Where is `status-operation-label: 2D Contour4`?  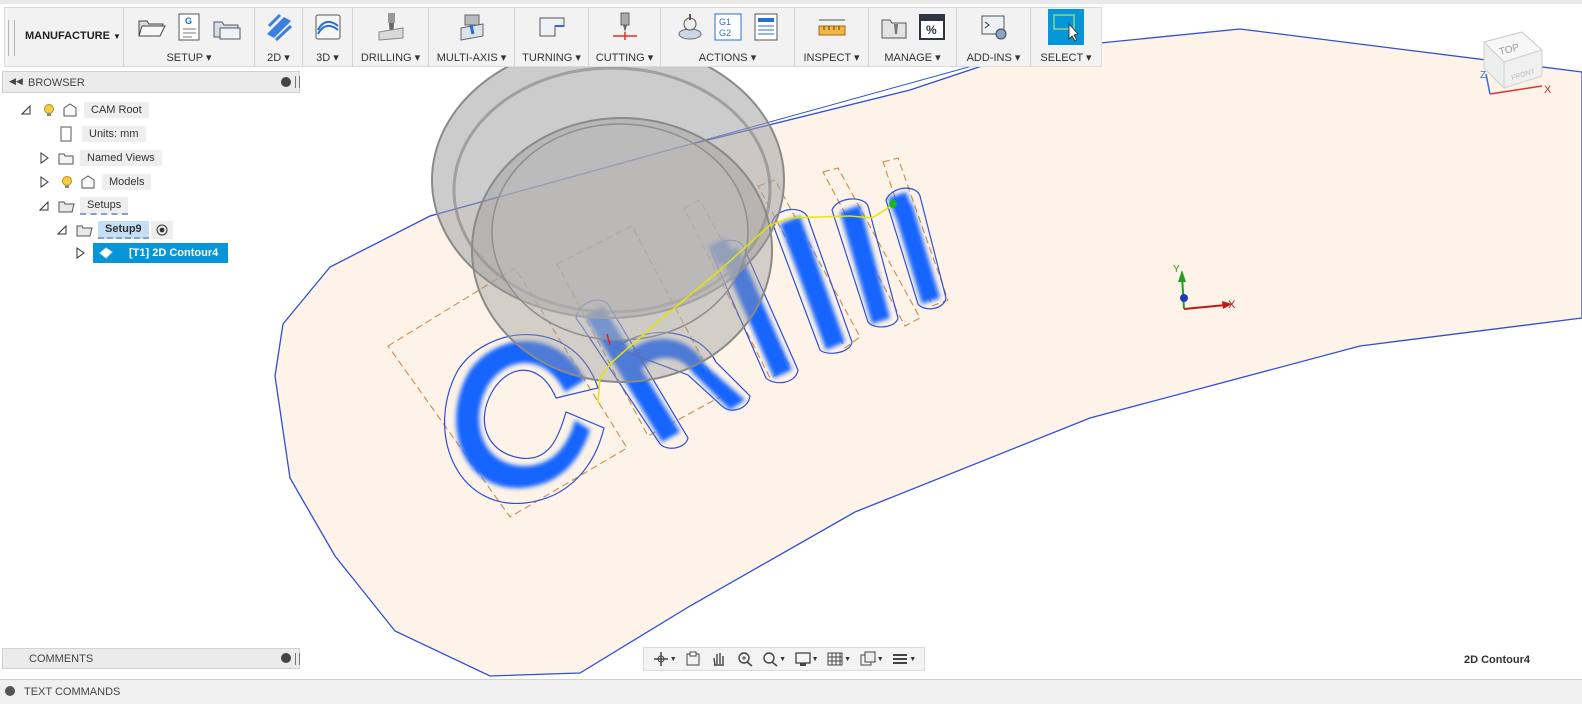
status-operation-label: 2D Contour4 is located at coordinates (1497, 660).